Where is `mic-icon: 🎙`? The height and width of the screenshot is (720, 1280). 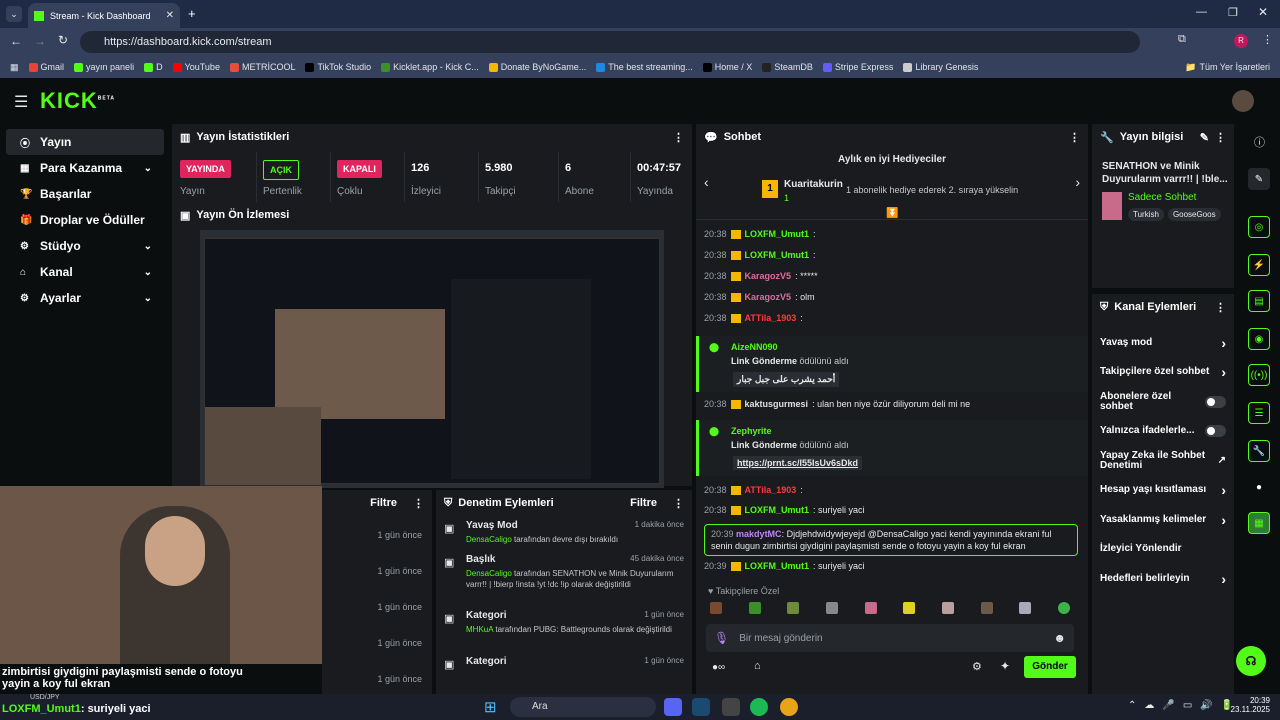
mic-icon: 🎙 is located at coordinates (721, 638).